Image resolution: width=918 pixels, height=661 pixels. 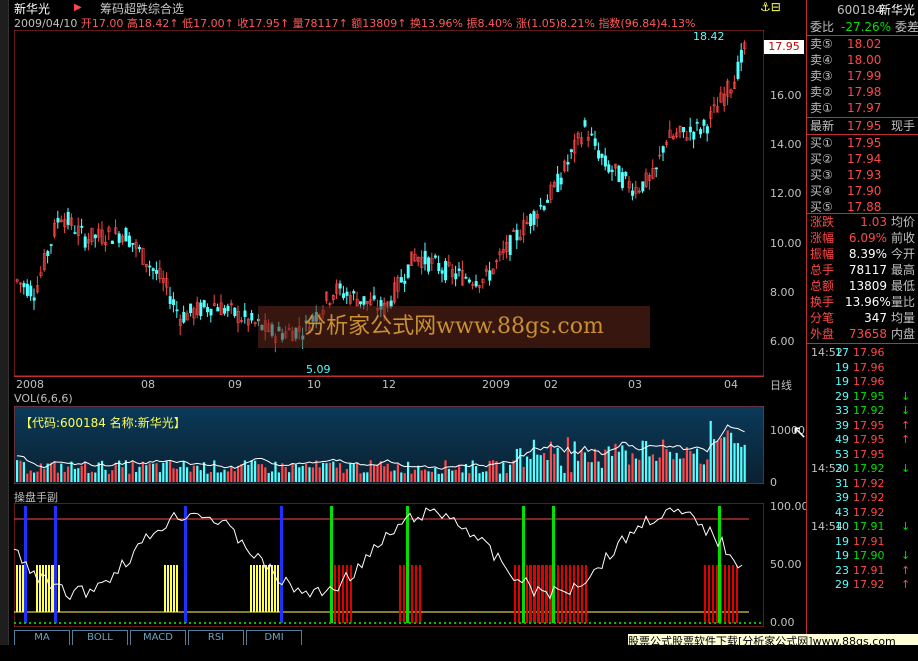 What do you see at coordinates (864, 76) in the screenshot?
I see `sell-level-price: 17.99` at bounding box center [864, 76].